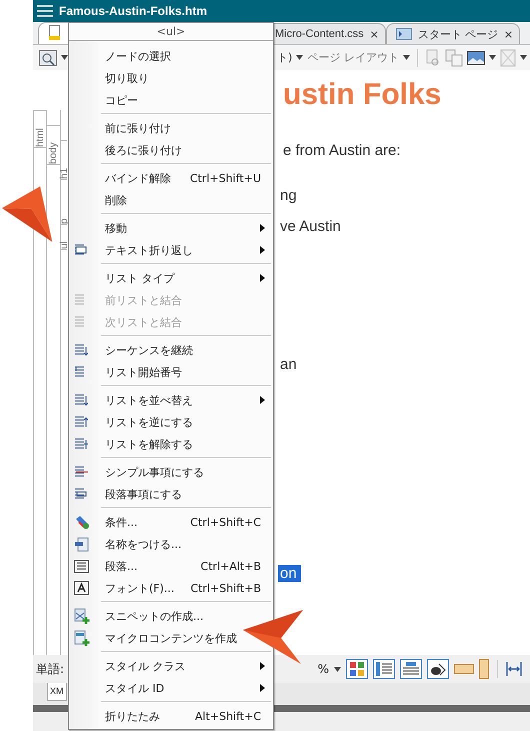 This screenshot has height=731, width=530. What do you see at coordinates (98, 200) in the screenshot?
I see `menu-item: 削除` at bounding box center [98, 200].